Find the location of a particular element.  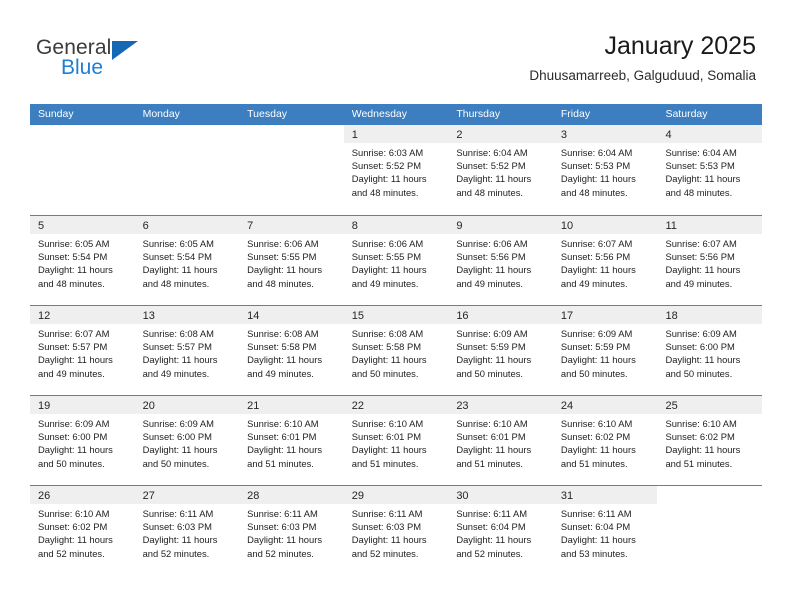

day-number: 16 is located at coordinates (462, 316).